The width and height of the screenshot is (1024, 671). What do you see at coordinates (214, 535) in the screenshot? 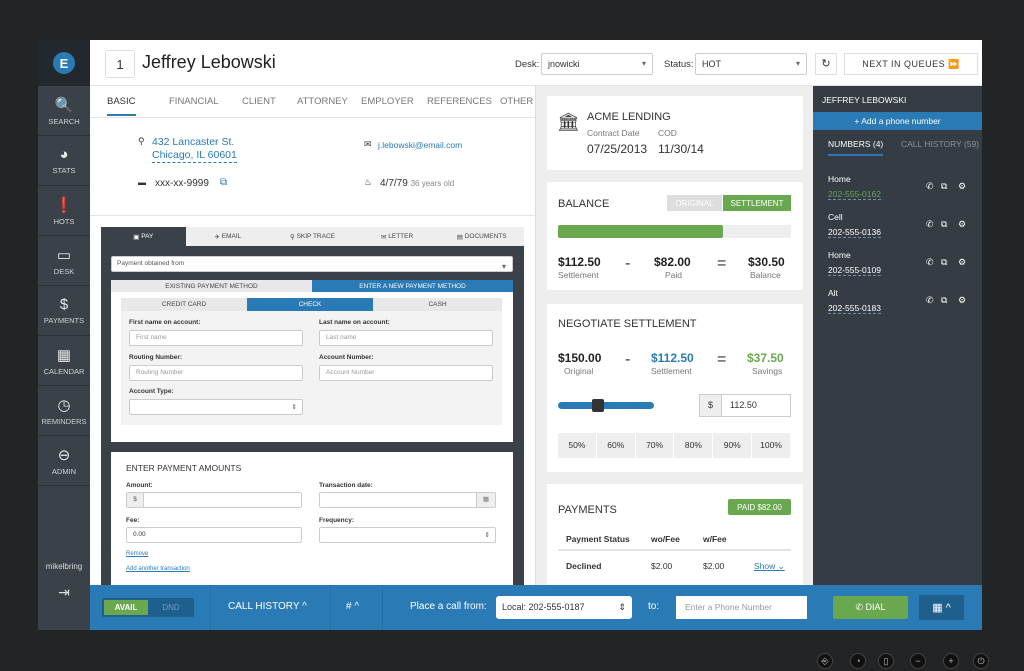
I see `fee-input: 0.00` at bounding box center [214, 535].